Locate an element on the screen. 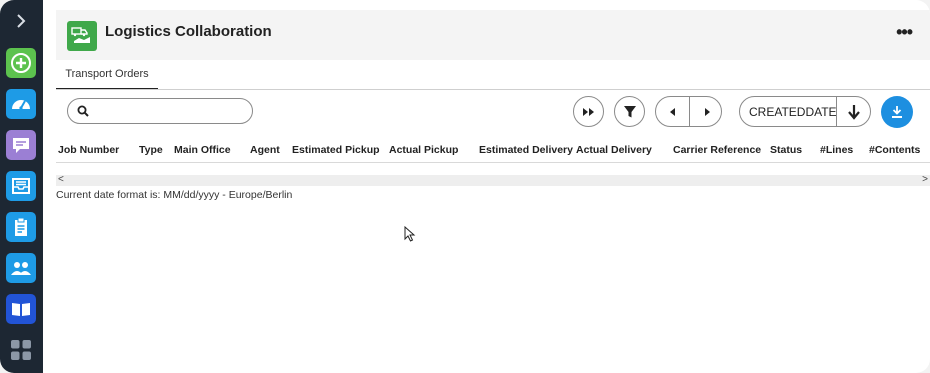 Image resolution: width=930 pixels, height=373 pixels. apps-grid-icon is located at coordinates (21, 350).